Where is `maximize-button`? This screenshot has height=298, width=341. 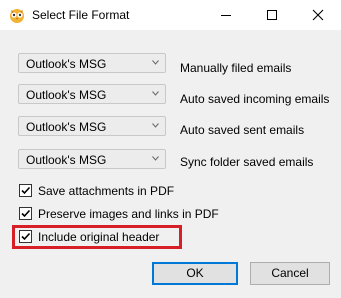 maximize-button is located at coordinates (272, 15).